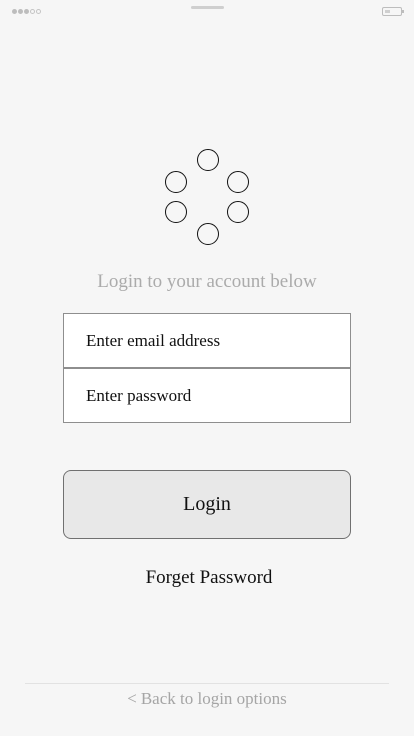  What do you see at coordinates (207, 281) in the screenshot?
I see `login-subtitle: Login to your account below` at bounding box center [207, 281].